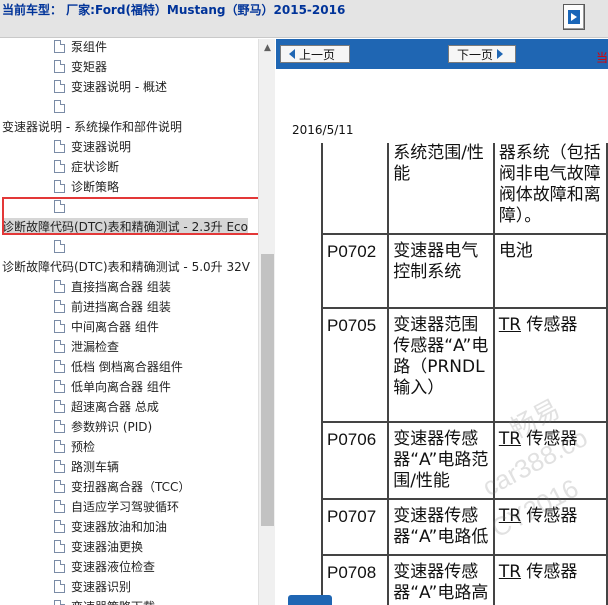 The width and height of the screenshot is (608, 605). I want to click on dtc-description: 变速器电气控制系统, so click(441, 271).